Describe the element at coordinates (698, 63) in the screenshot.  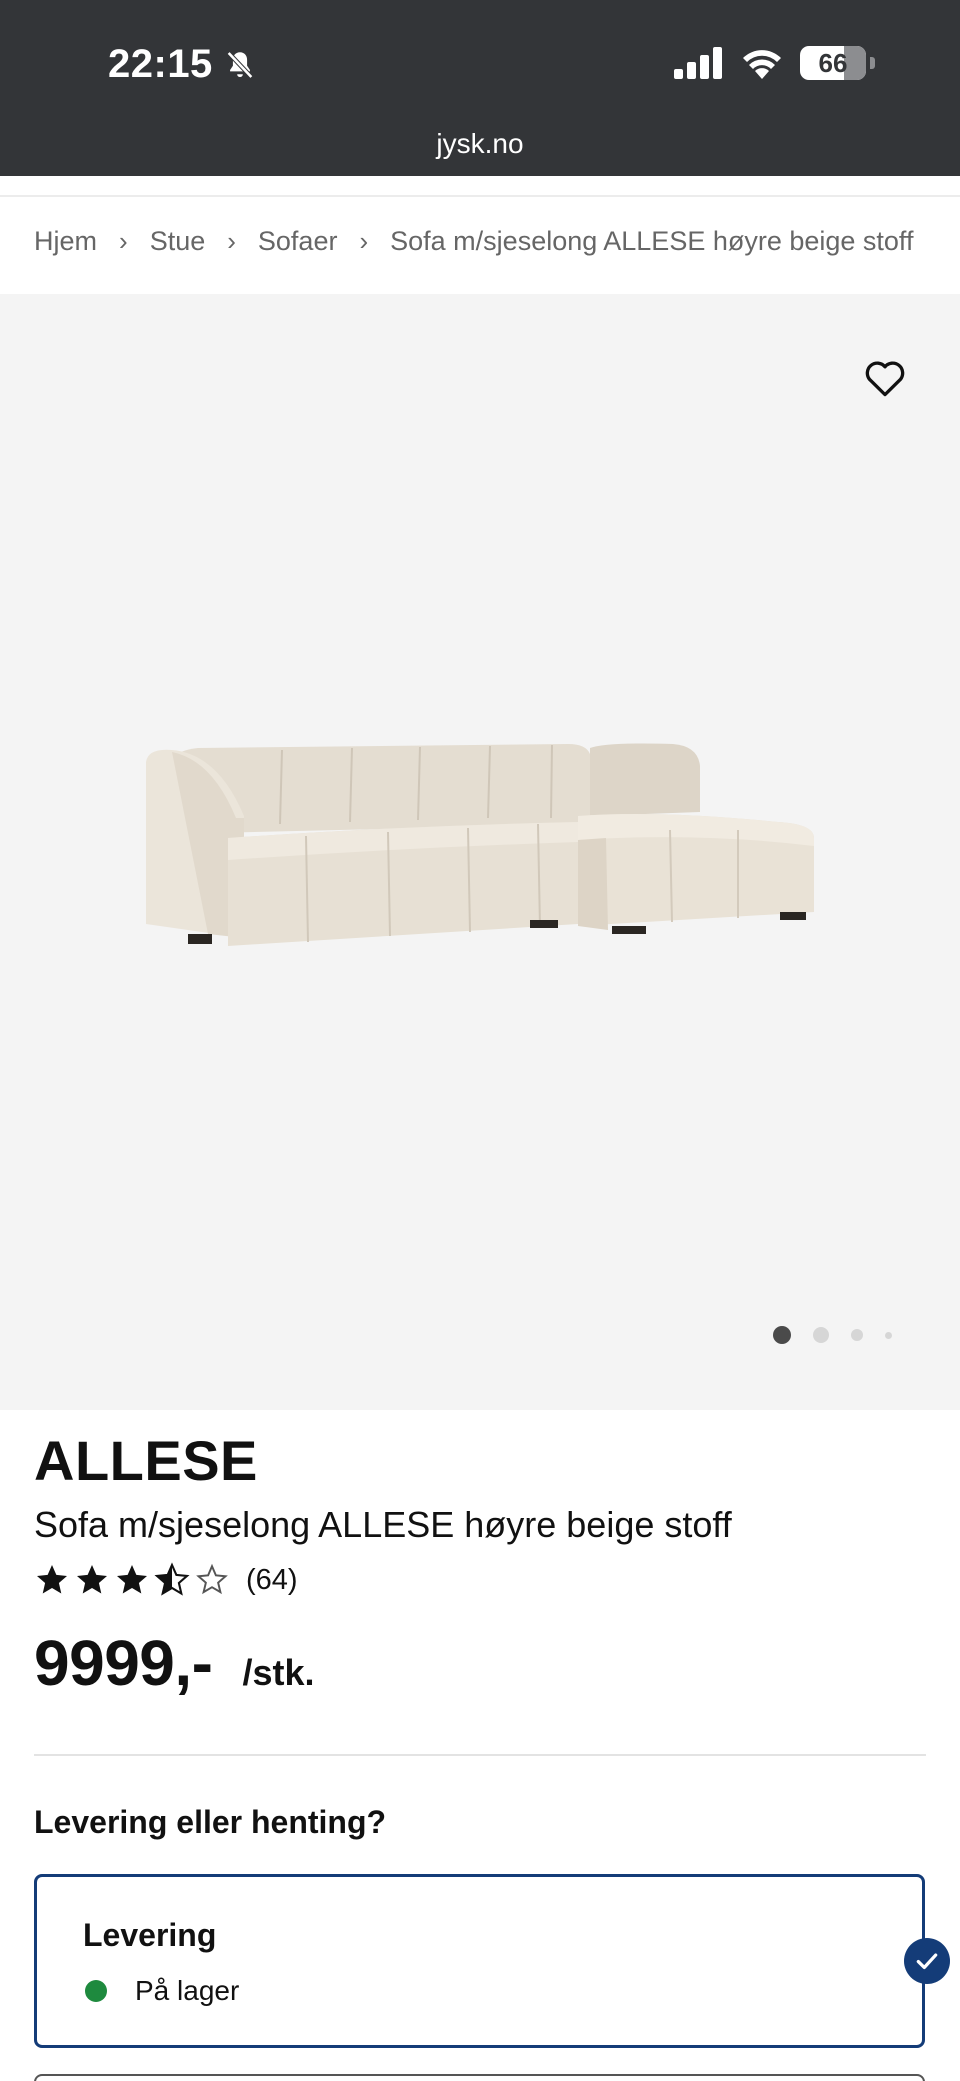
I see `cellular-signal-icon` at that location.